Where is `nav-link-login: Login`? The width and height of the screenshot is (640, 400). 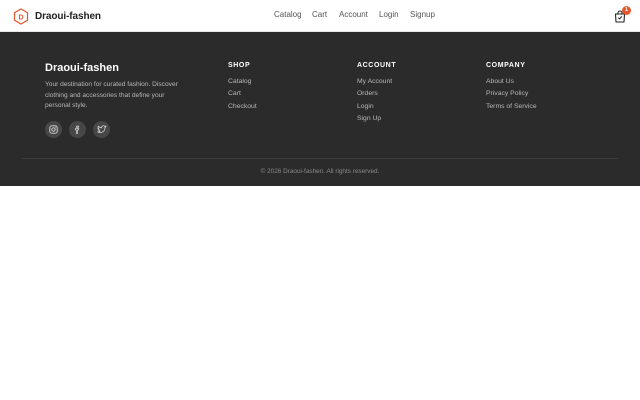 nav-link-login: Login is located at coordinates (389, 14).